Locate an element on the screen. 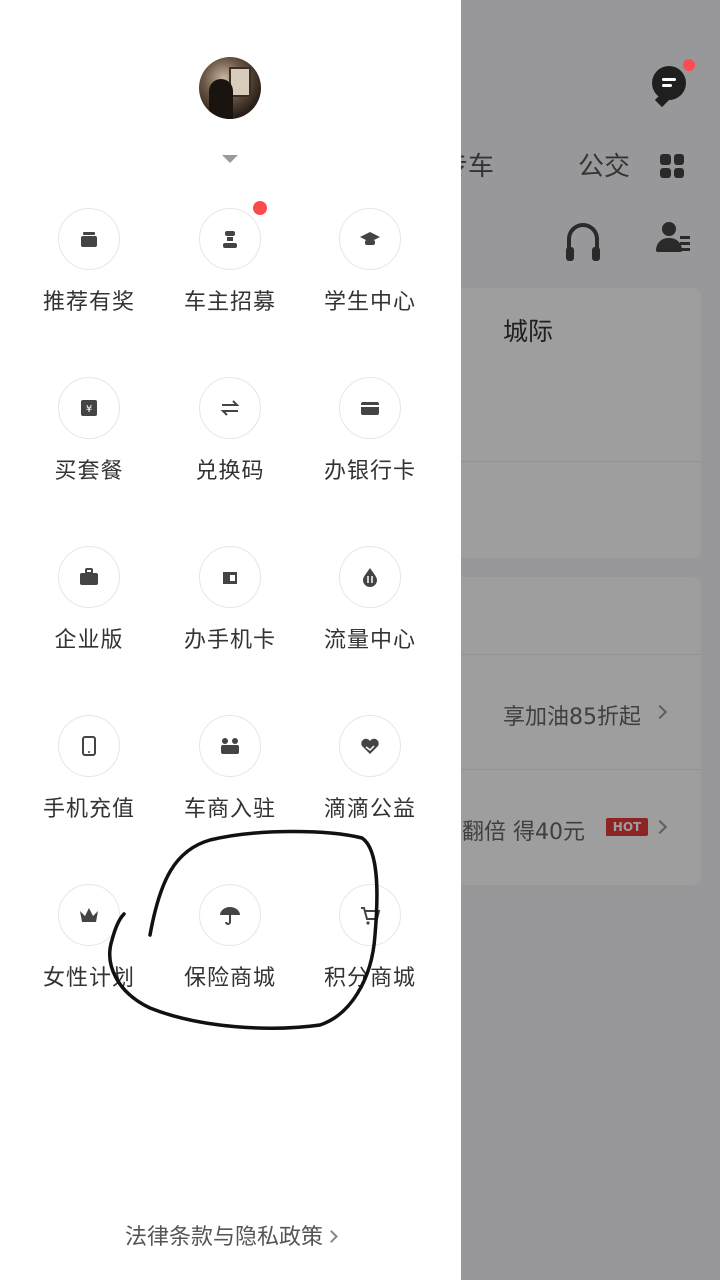 The height and width of the screenshot is (1280, 720). dealer-icon is located at coordinates (230, 746).